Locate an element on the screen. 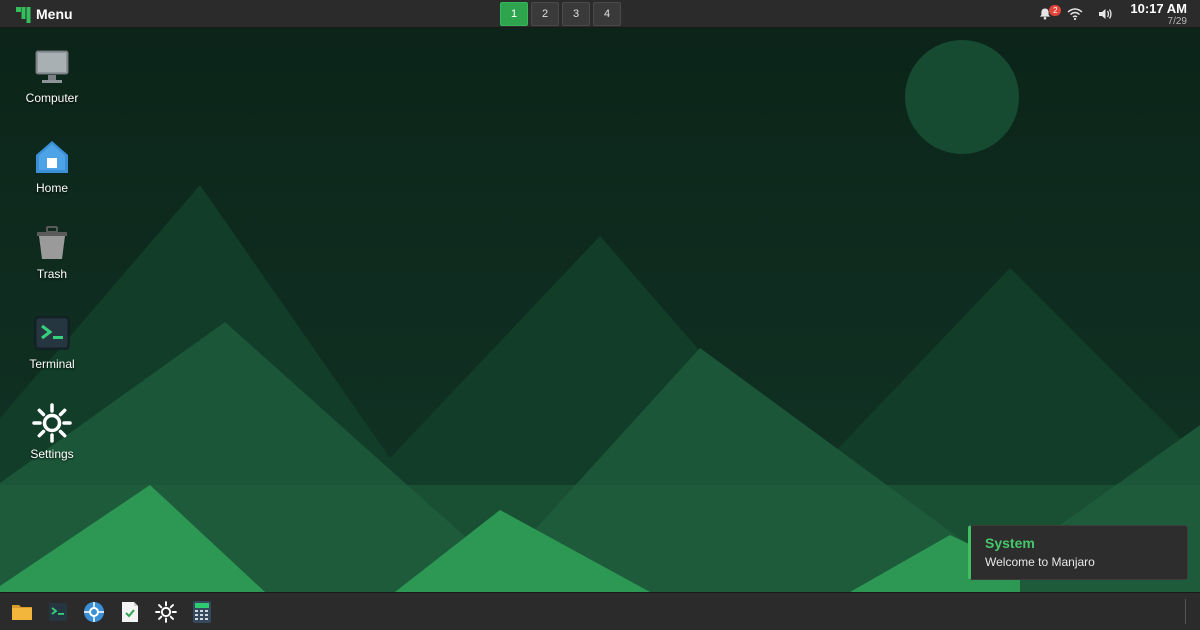 This screenshot has height=630, width=1200. desktop-icon-label: Trash is located at coordinates (52, 274).